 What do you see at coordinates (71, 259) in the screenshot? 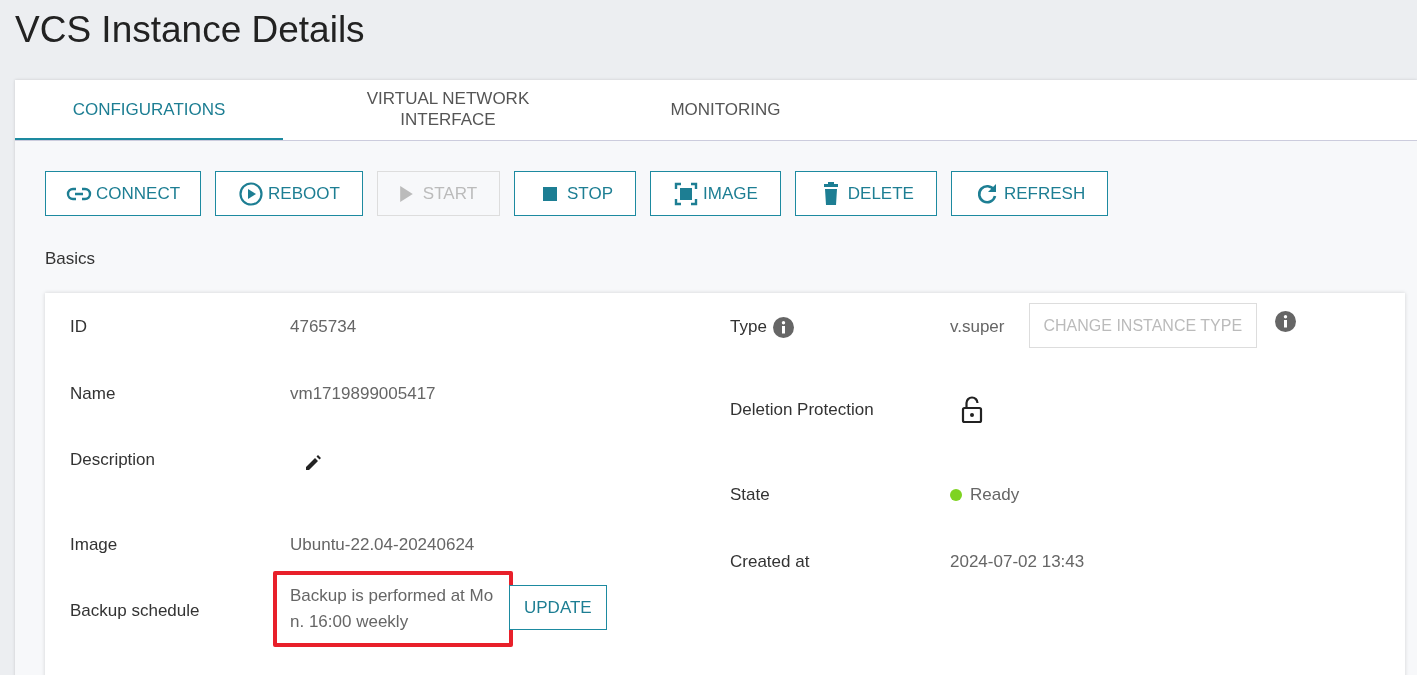
I see `section-title: Basics` at bounding box center [71, 259].